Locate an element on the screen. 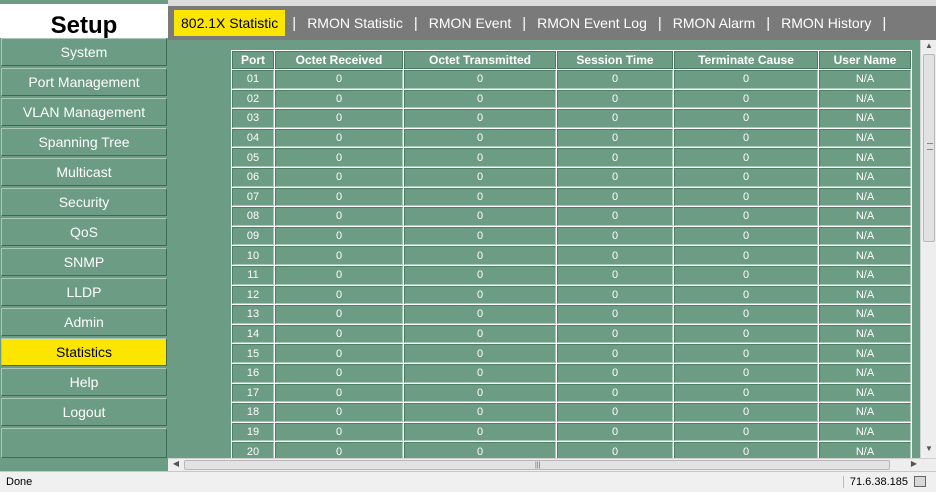 The height and width of the screenshot is (492, 936). sidebar-item-snmp: SNMP is located at coordinates (84, 262).